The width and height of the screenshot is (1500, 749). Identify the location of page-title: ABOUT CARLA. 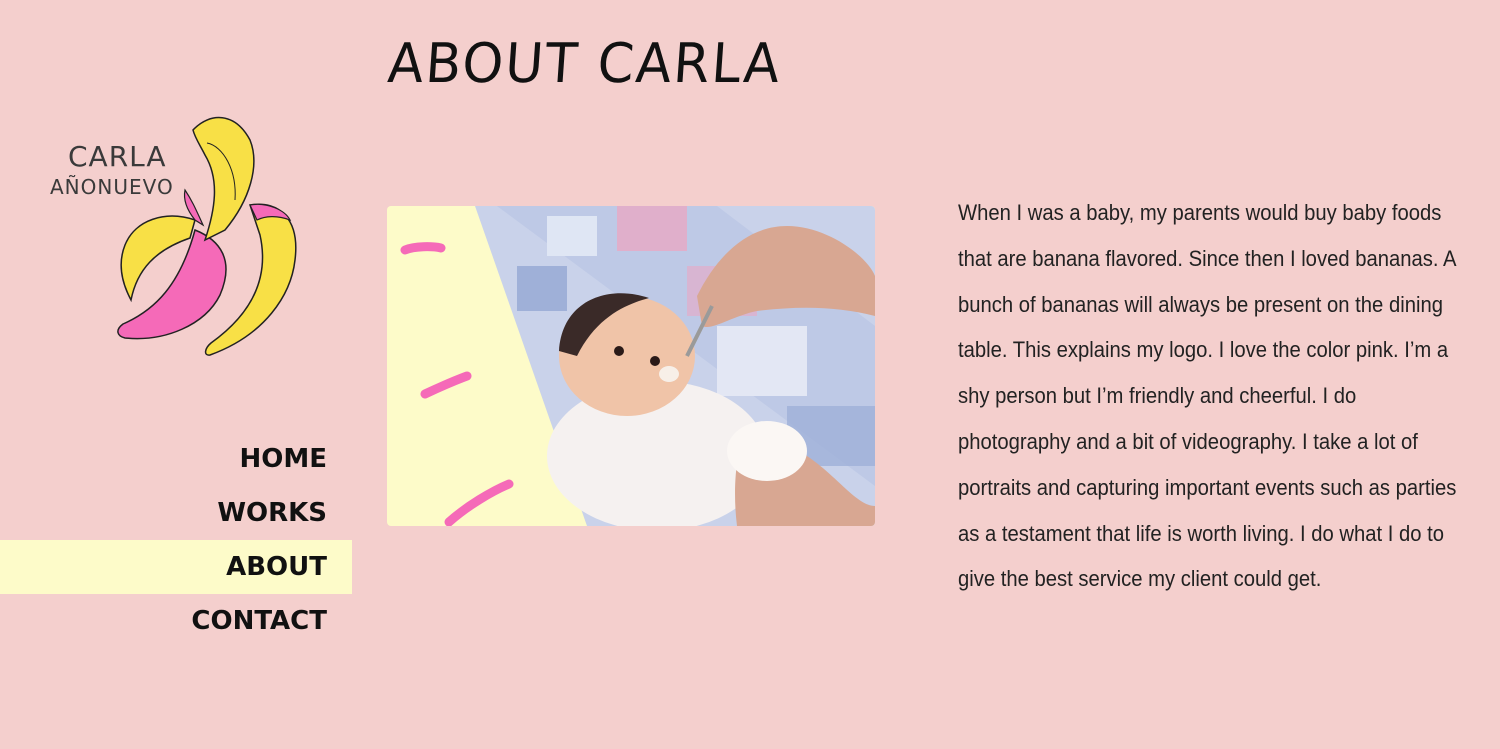
(584, 64).